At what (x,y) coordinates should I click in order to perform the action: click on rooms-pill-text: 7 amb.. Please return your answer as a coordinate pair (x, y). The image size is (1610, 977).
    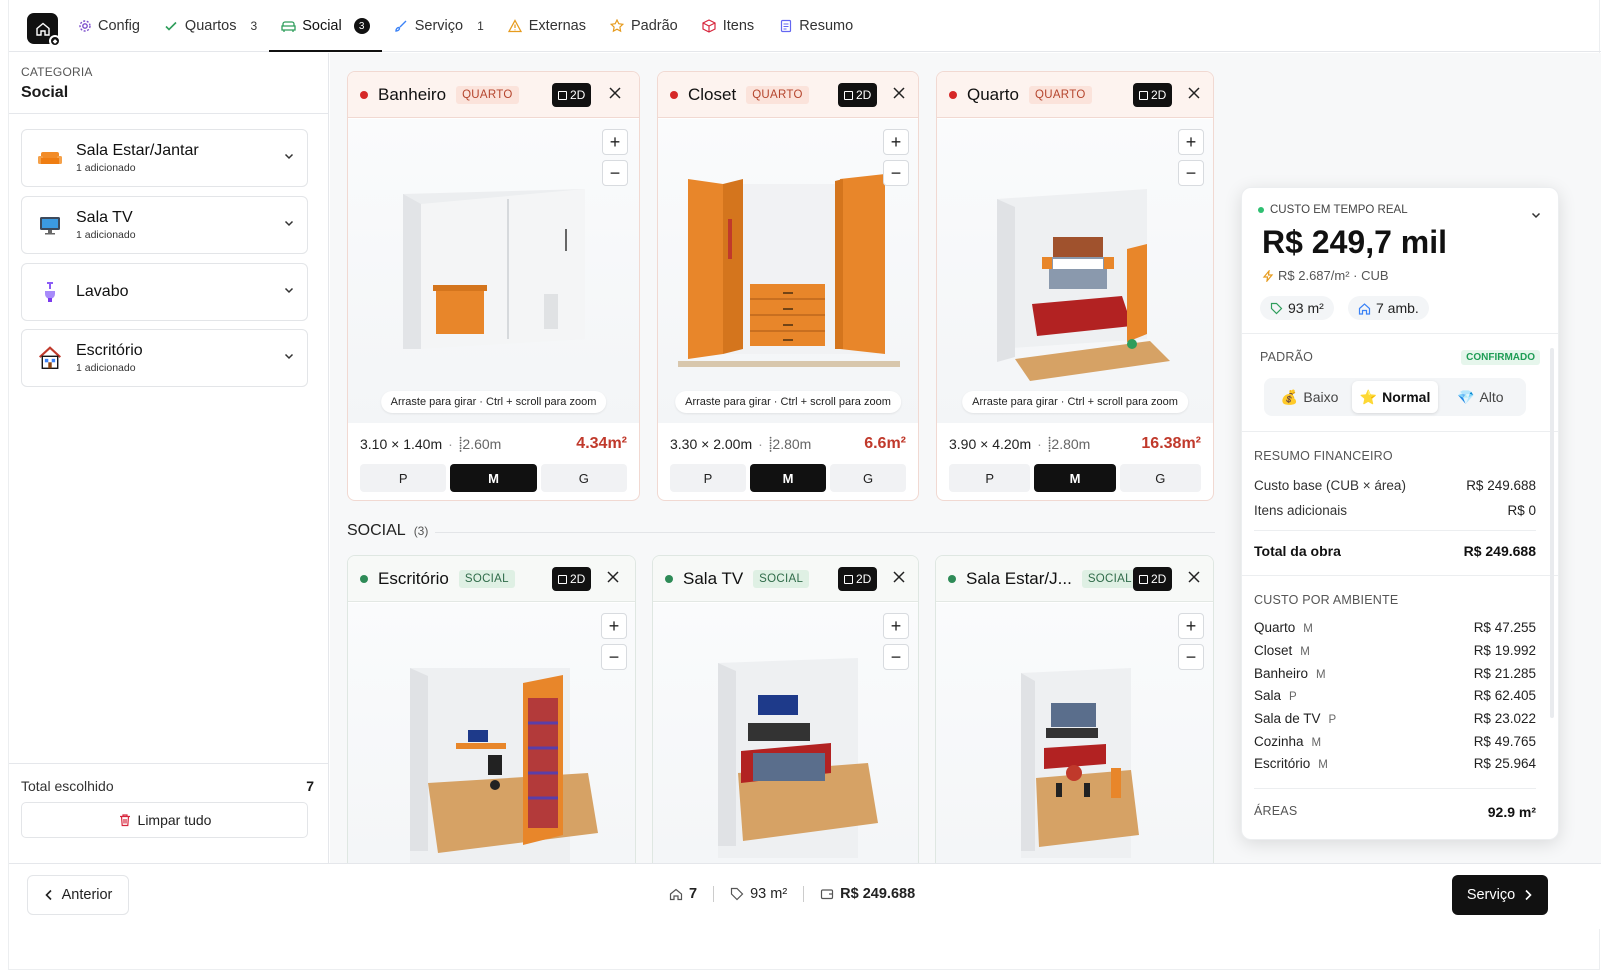
    Looking at the image, I should click on (1397, 308).